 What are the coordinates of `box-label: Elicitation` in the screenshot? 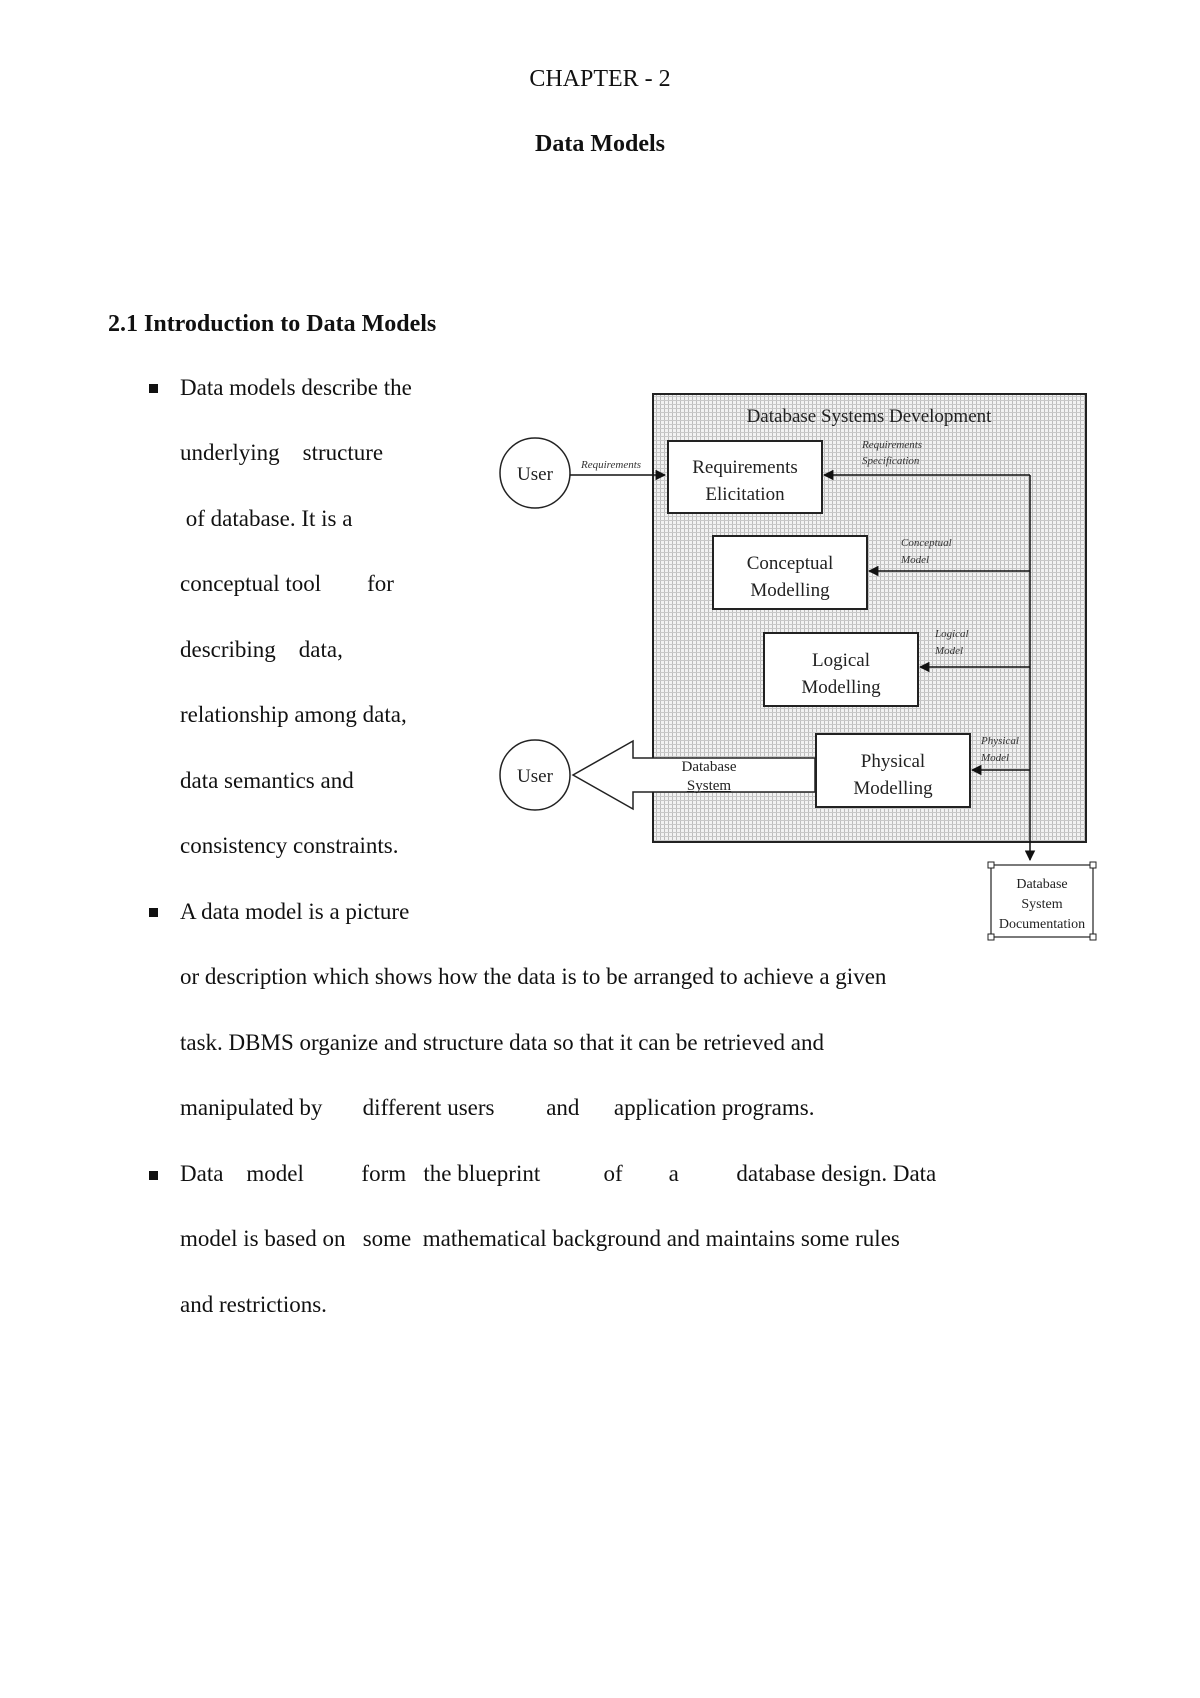 It's located at (745, 494).